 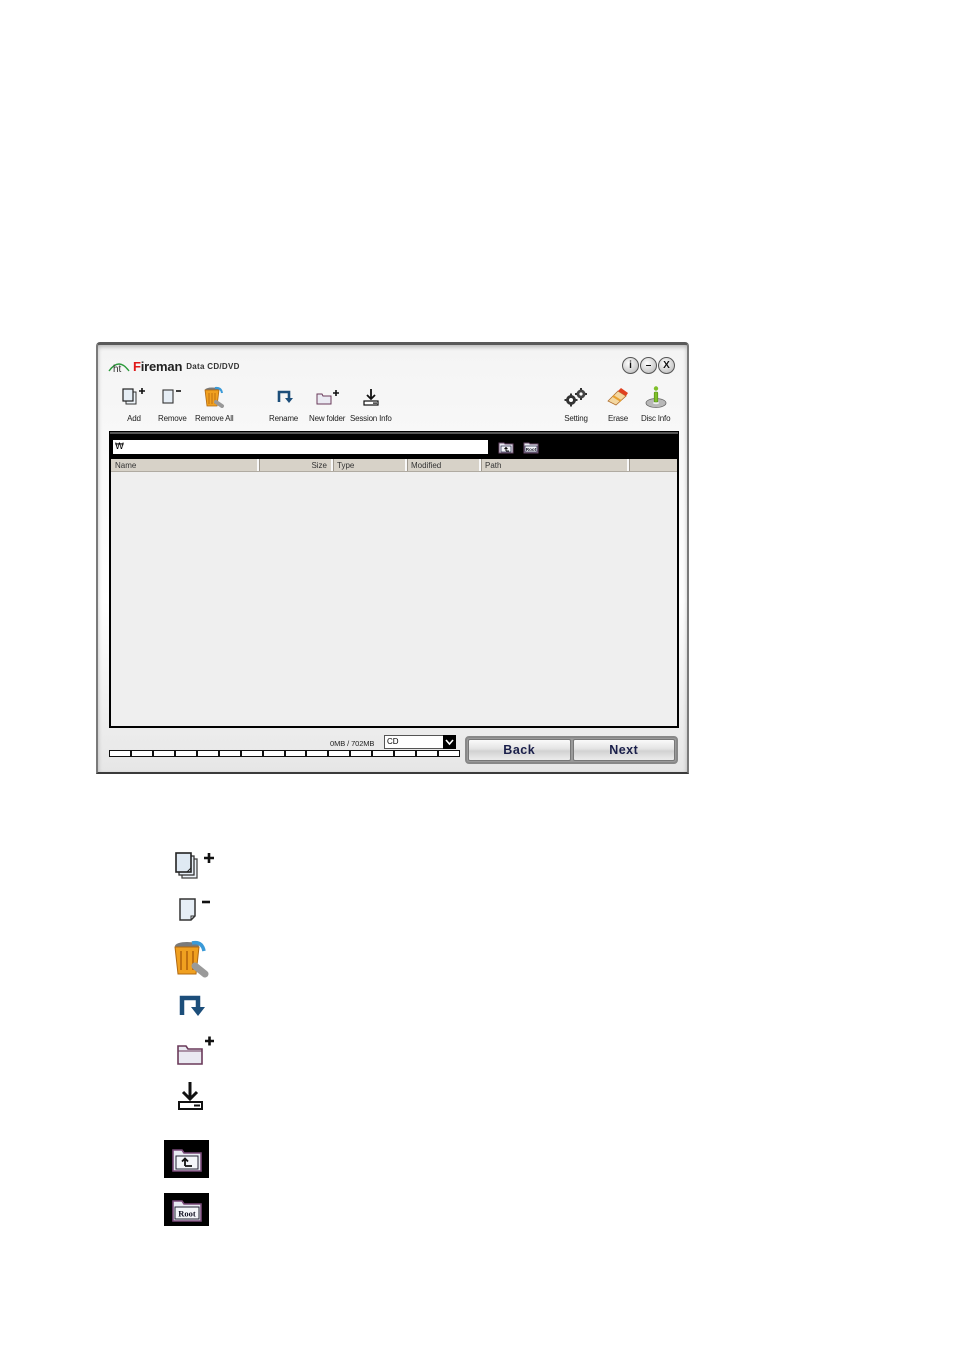 I want to click on column-name: Name, so click(x=185, y=465).